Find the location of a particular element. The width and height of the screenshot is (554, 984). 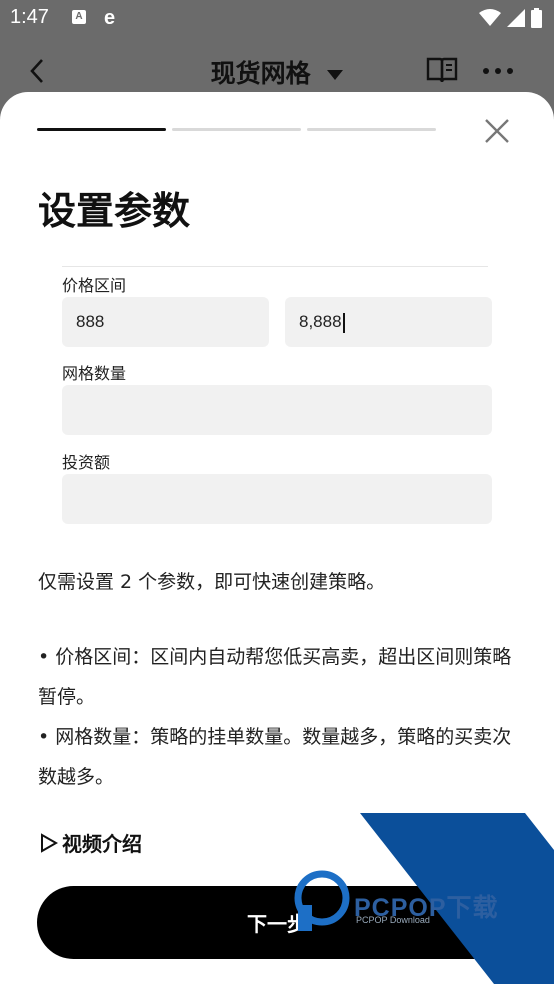

price-high-input: 8,888 is located at coordinates (388, 322).